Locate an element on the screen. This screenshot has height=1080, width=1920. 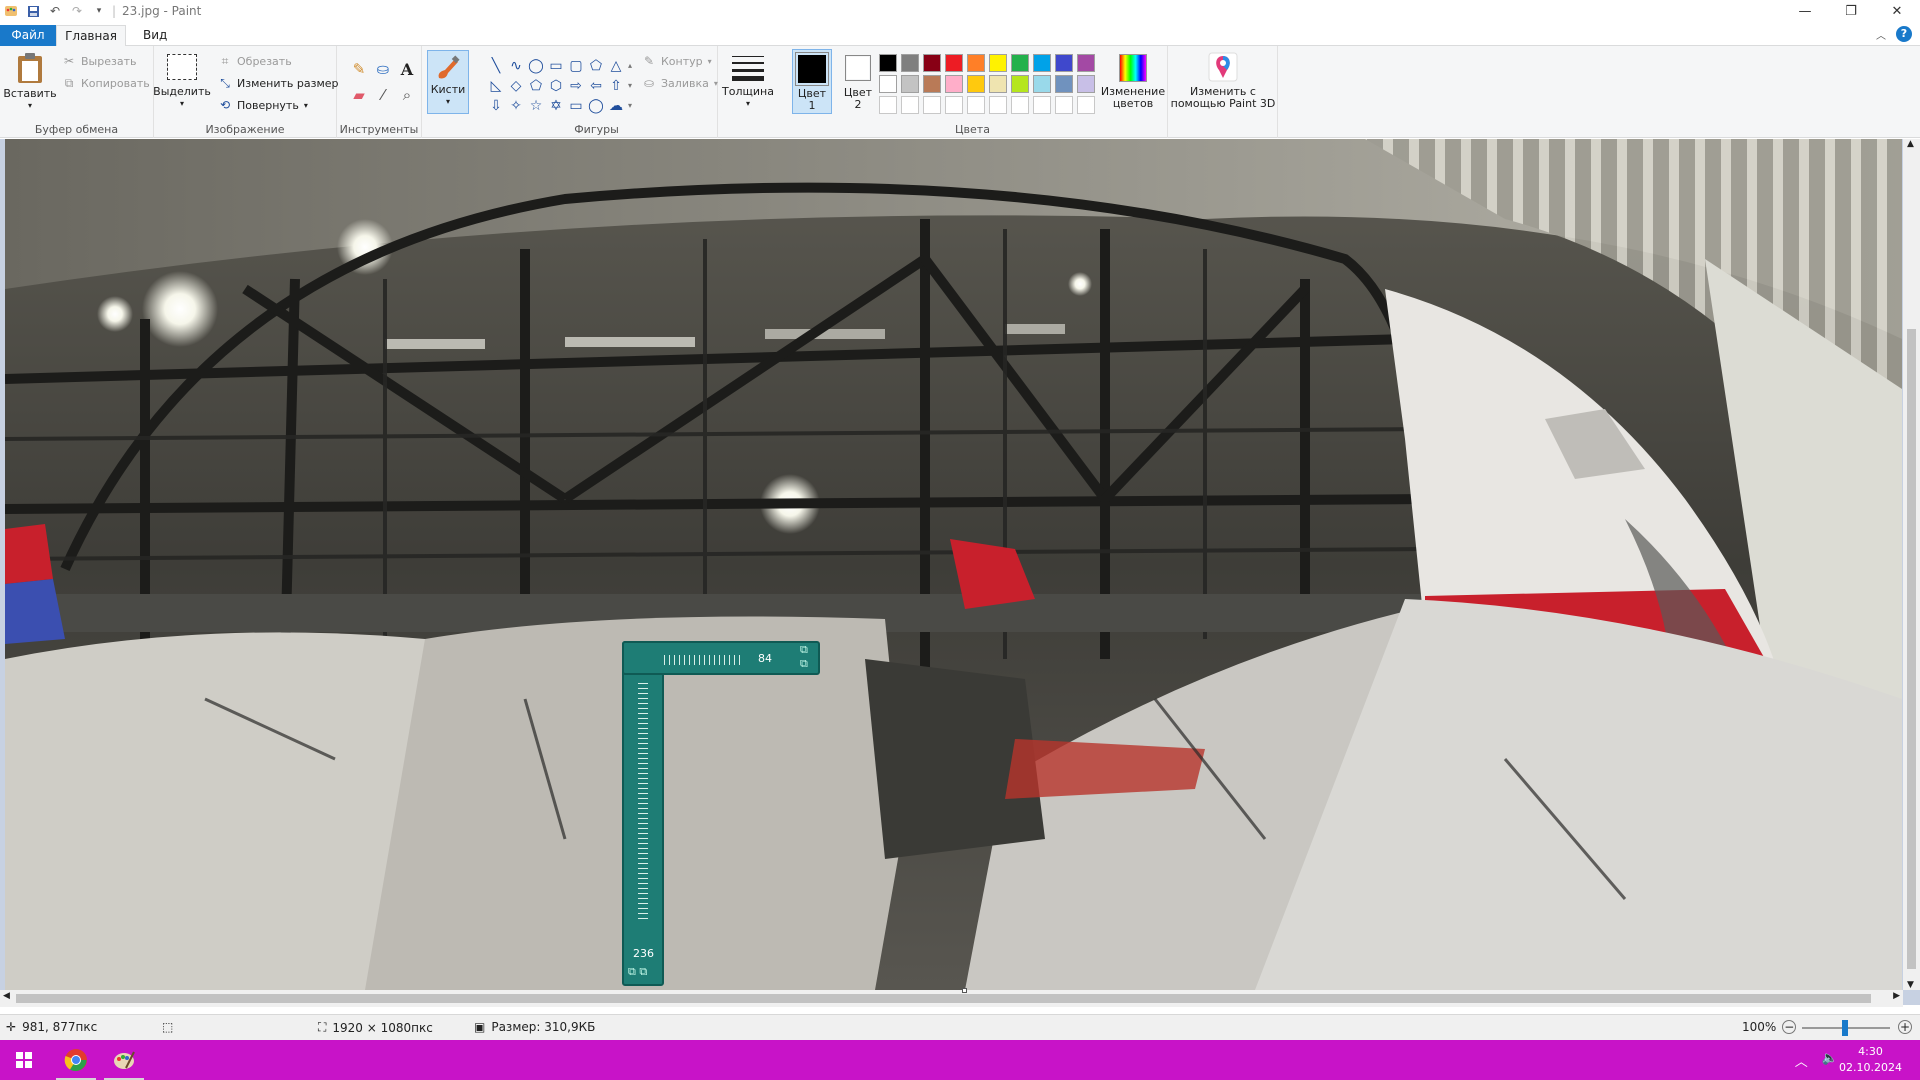
taskbar-clock: 4:30 02.10.2024 is located at coordinates (1870, 1060).